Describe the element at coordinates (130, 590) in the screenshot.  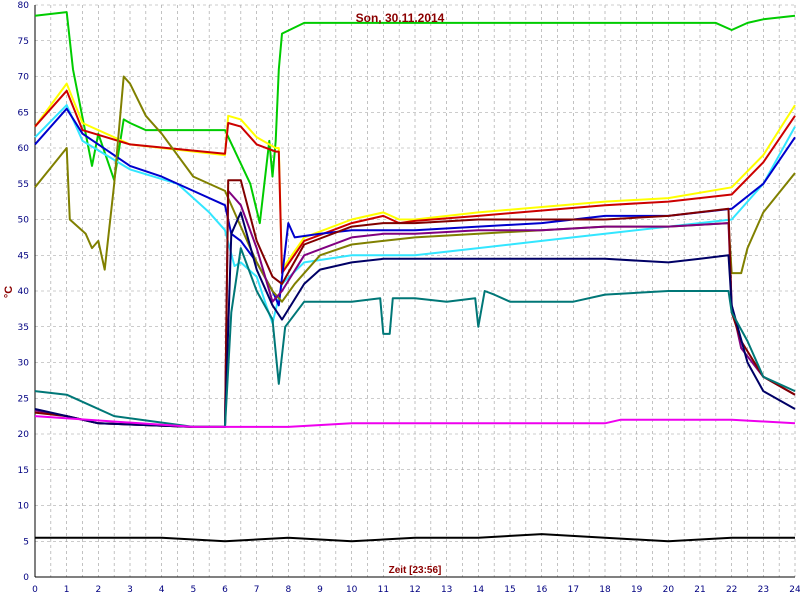
I see `x-tick-label: 3` at that location.